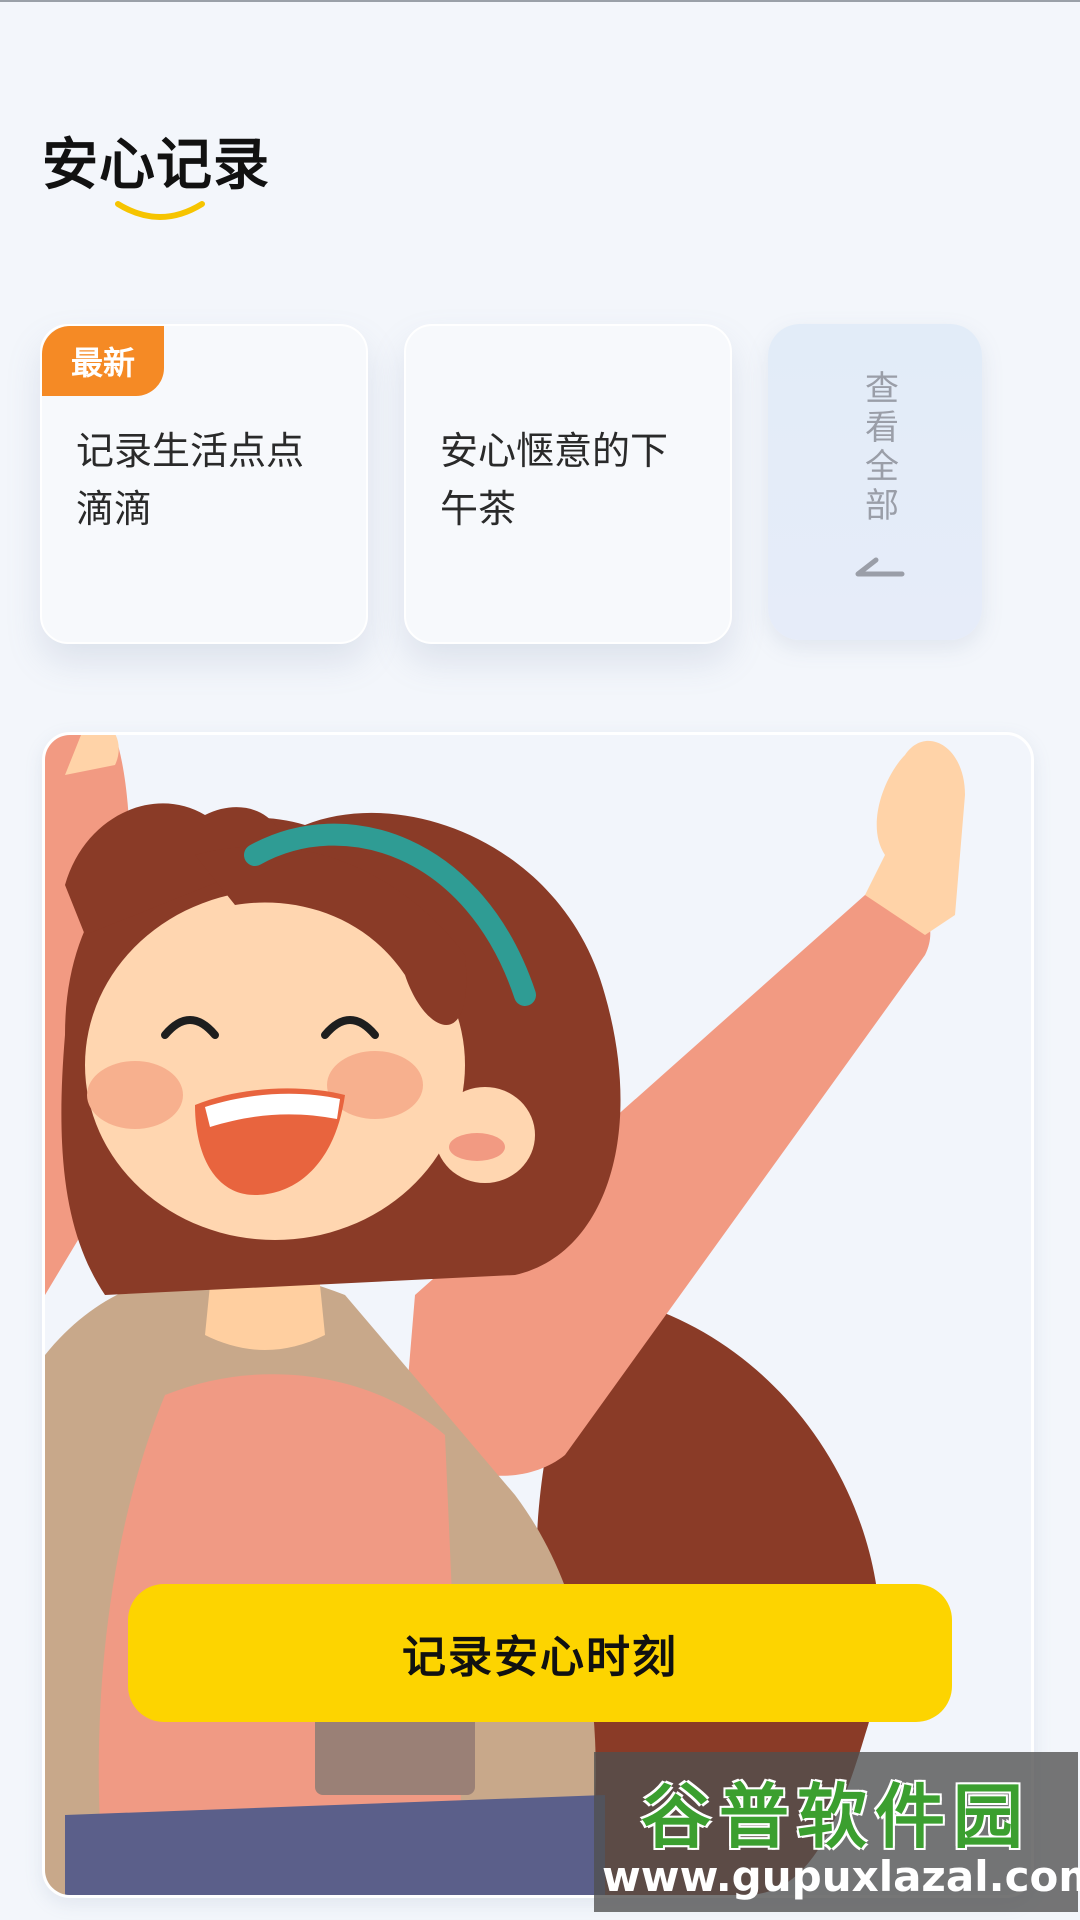 The height and width of the screenshot is (1920, 1080). I want to click on watermark: 谷普软件园 www.gupuxlazal.com, so click(837, 1832).